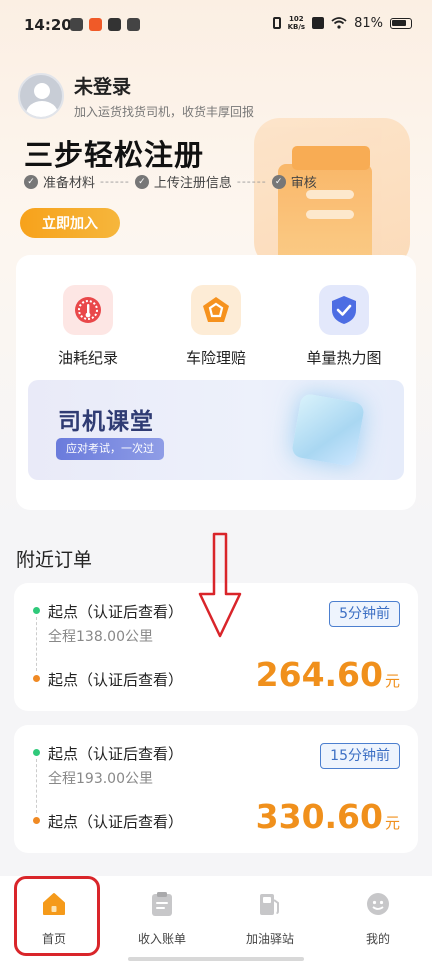  Describe the element at coordinates (192, 183) in the screenshot. I see `step-label: 上传注册信息` at that location.